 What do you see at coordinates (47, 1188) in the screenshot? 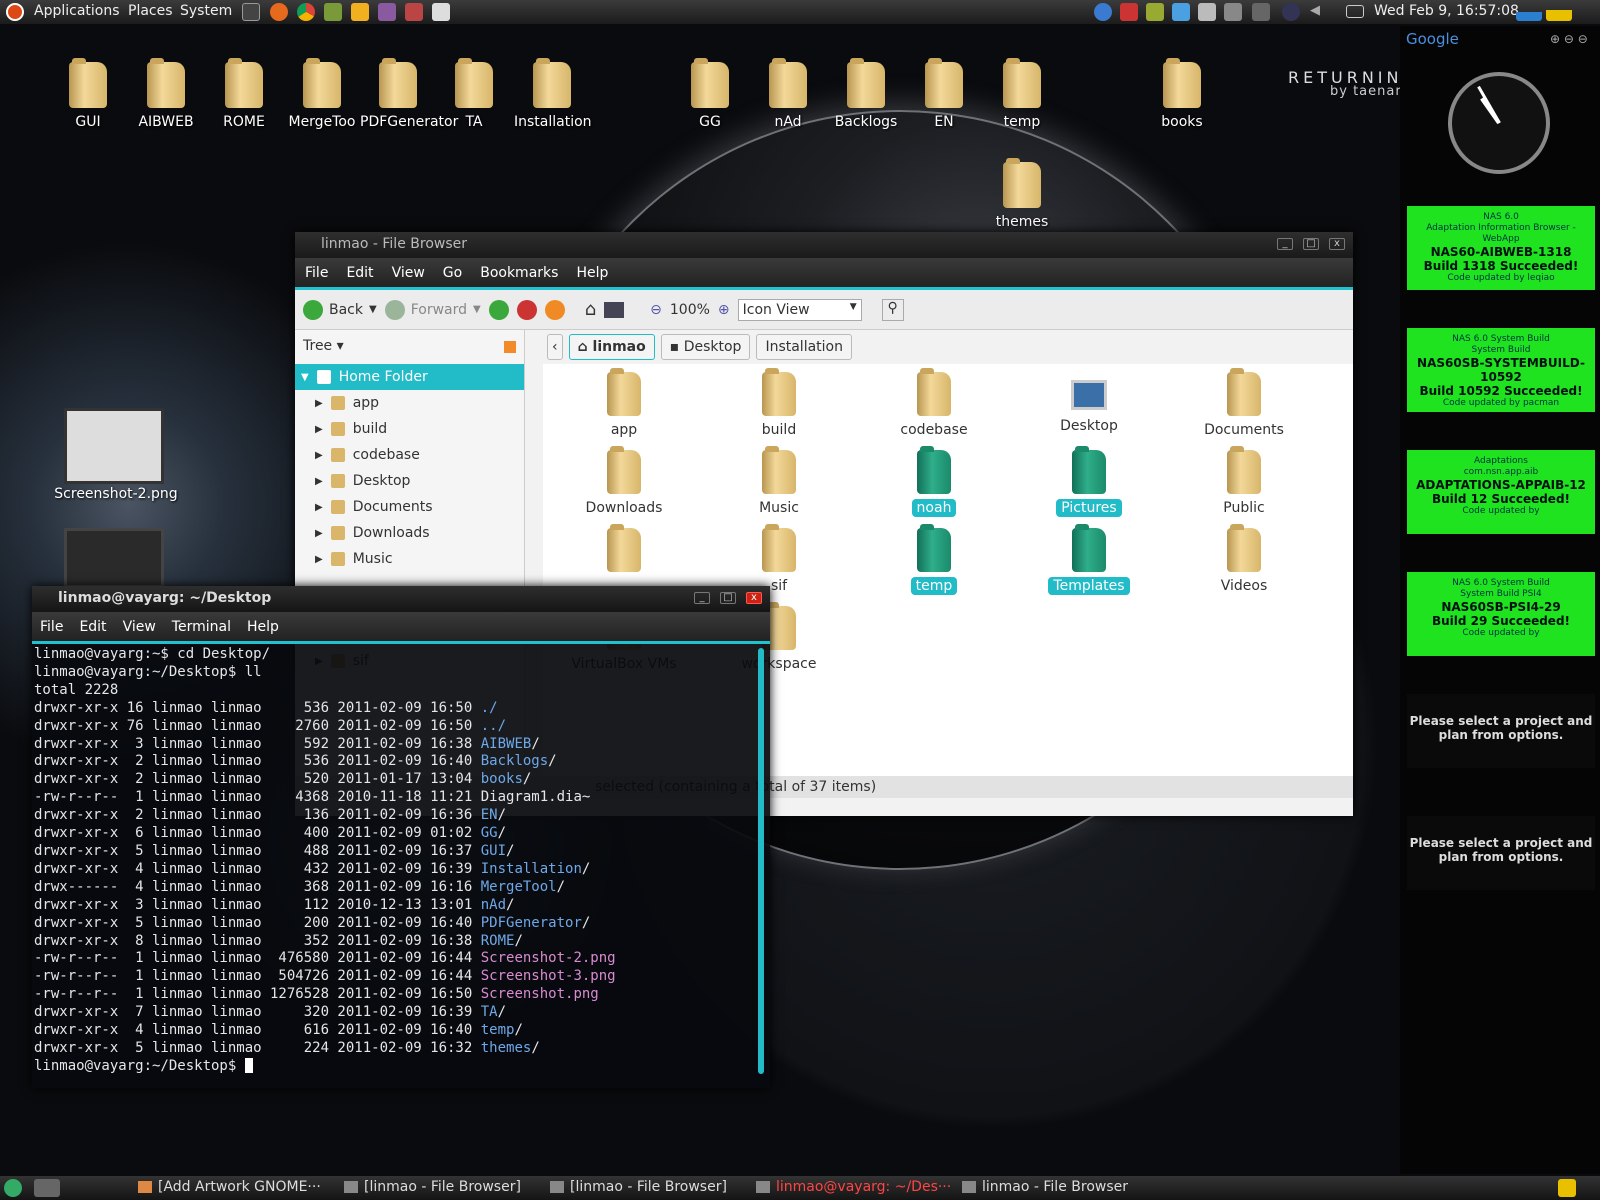
I see `workspace-switcher-icon` at bounding box center [47, 1188].